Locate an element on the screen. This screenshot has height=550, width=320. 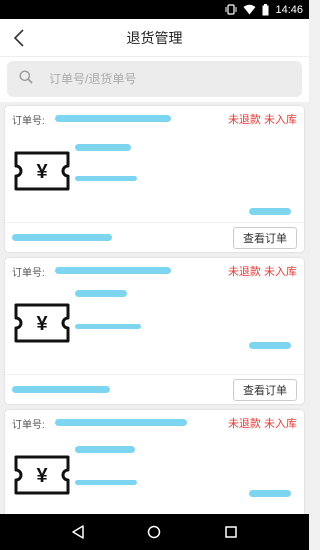
nav-home-icon is located at coordinates (154, 532).